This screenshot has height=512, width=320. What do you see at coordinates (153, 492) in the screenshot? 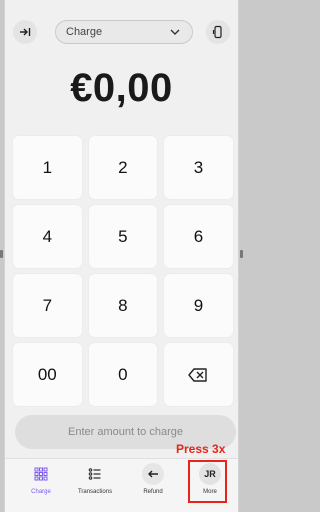
I see `nav-refund-label: Refund` at bounding box center [153, 492].